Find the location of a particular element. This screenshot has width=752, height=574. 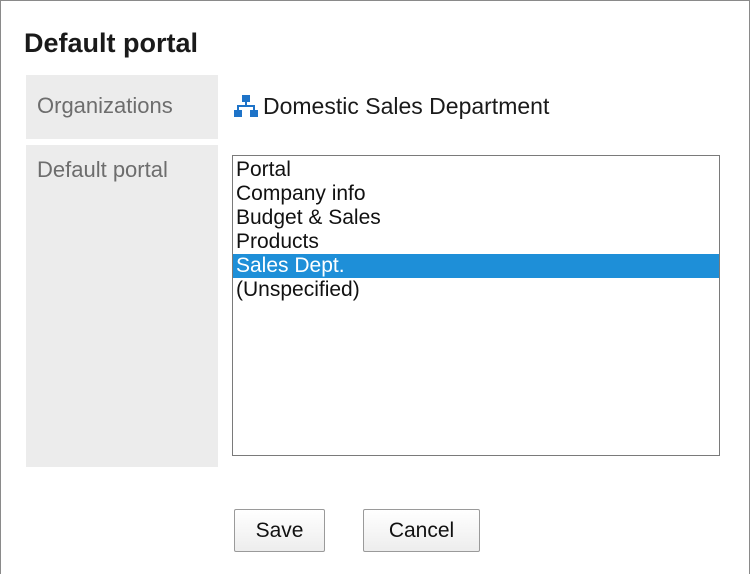

organizations-label: Organizations is located at coordinates (122, 107).